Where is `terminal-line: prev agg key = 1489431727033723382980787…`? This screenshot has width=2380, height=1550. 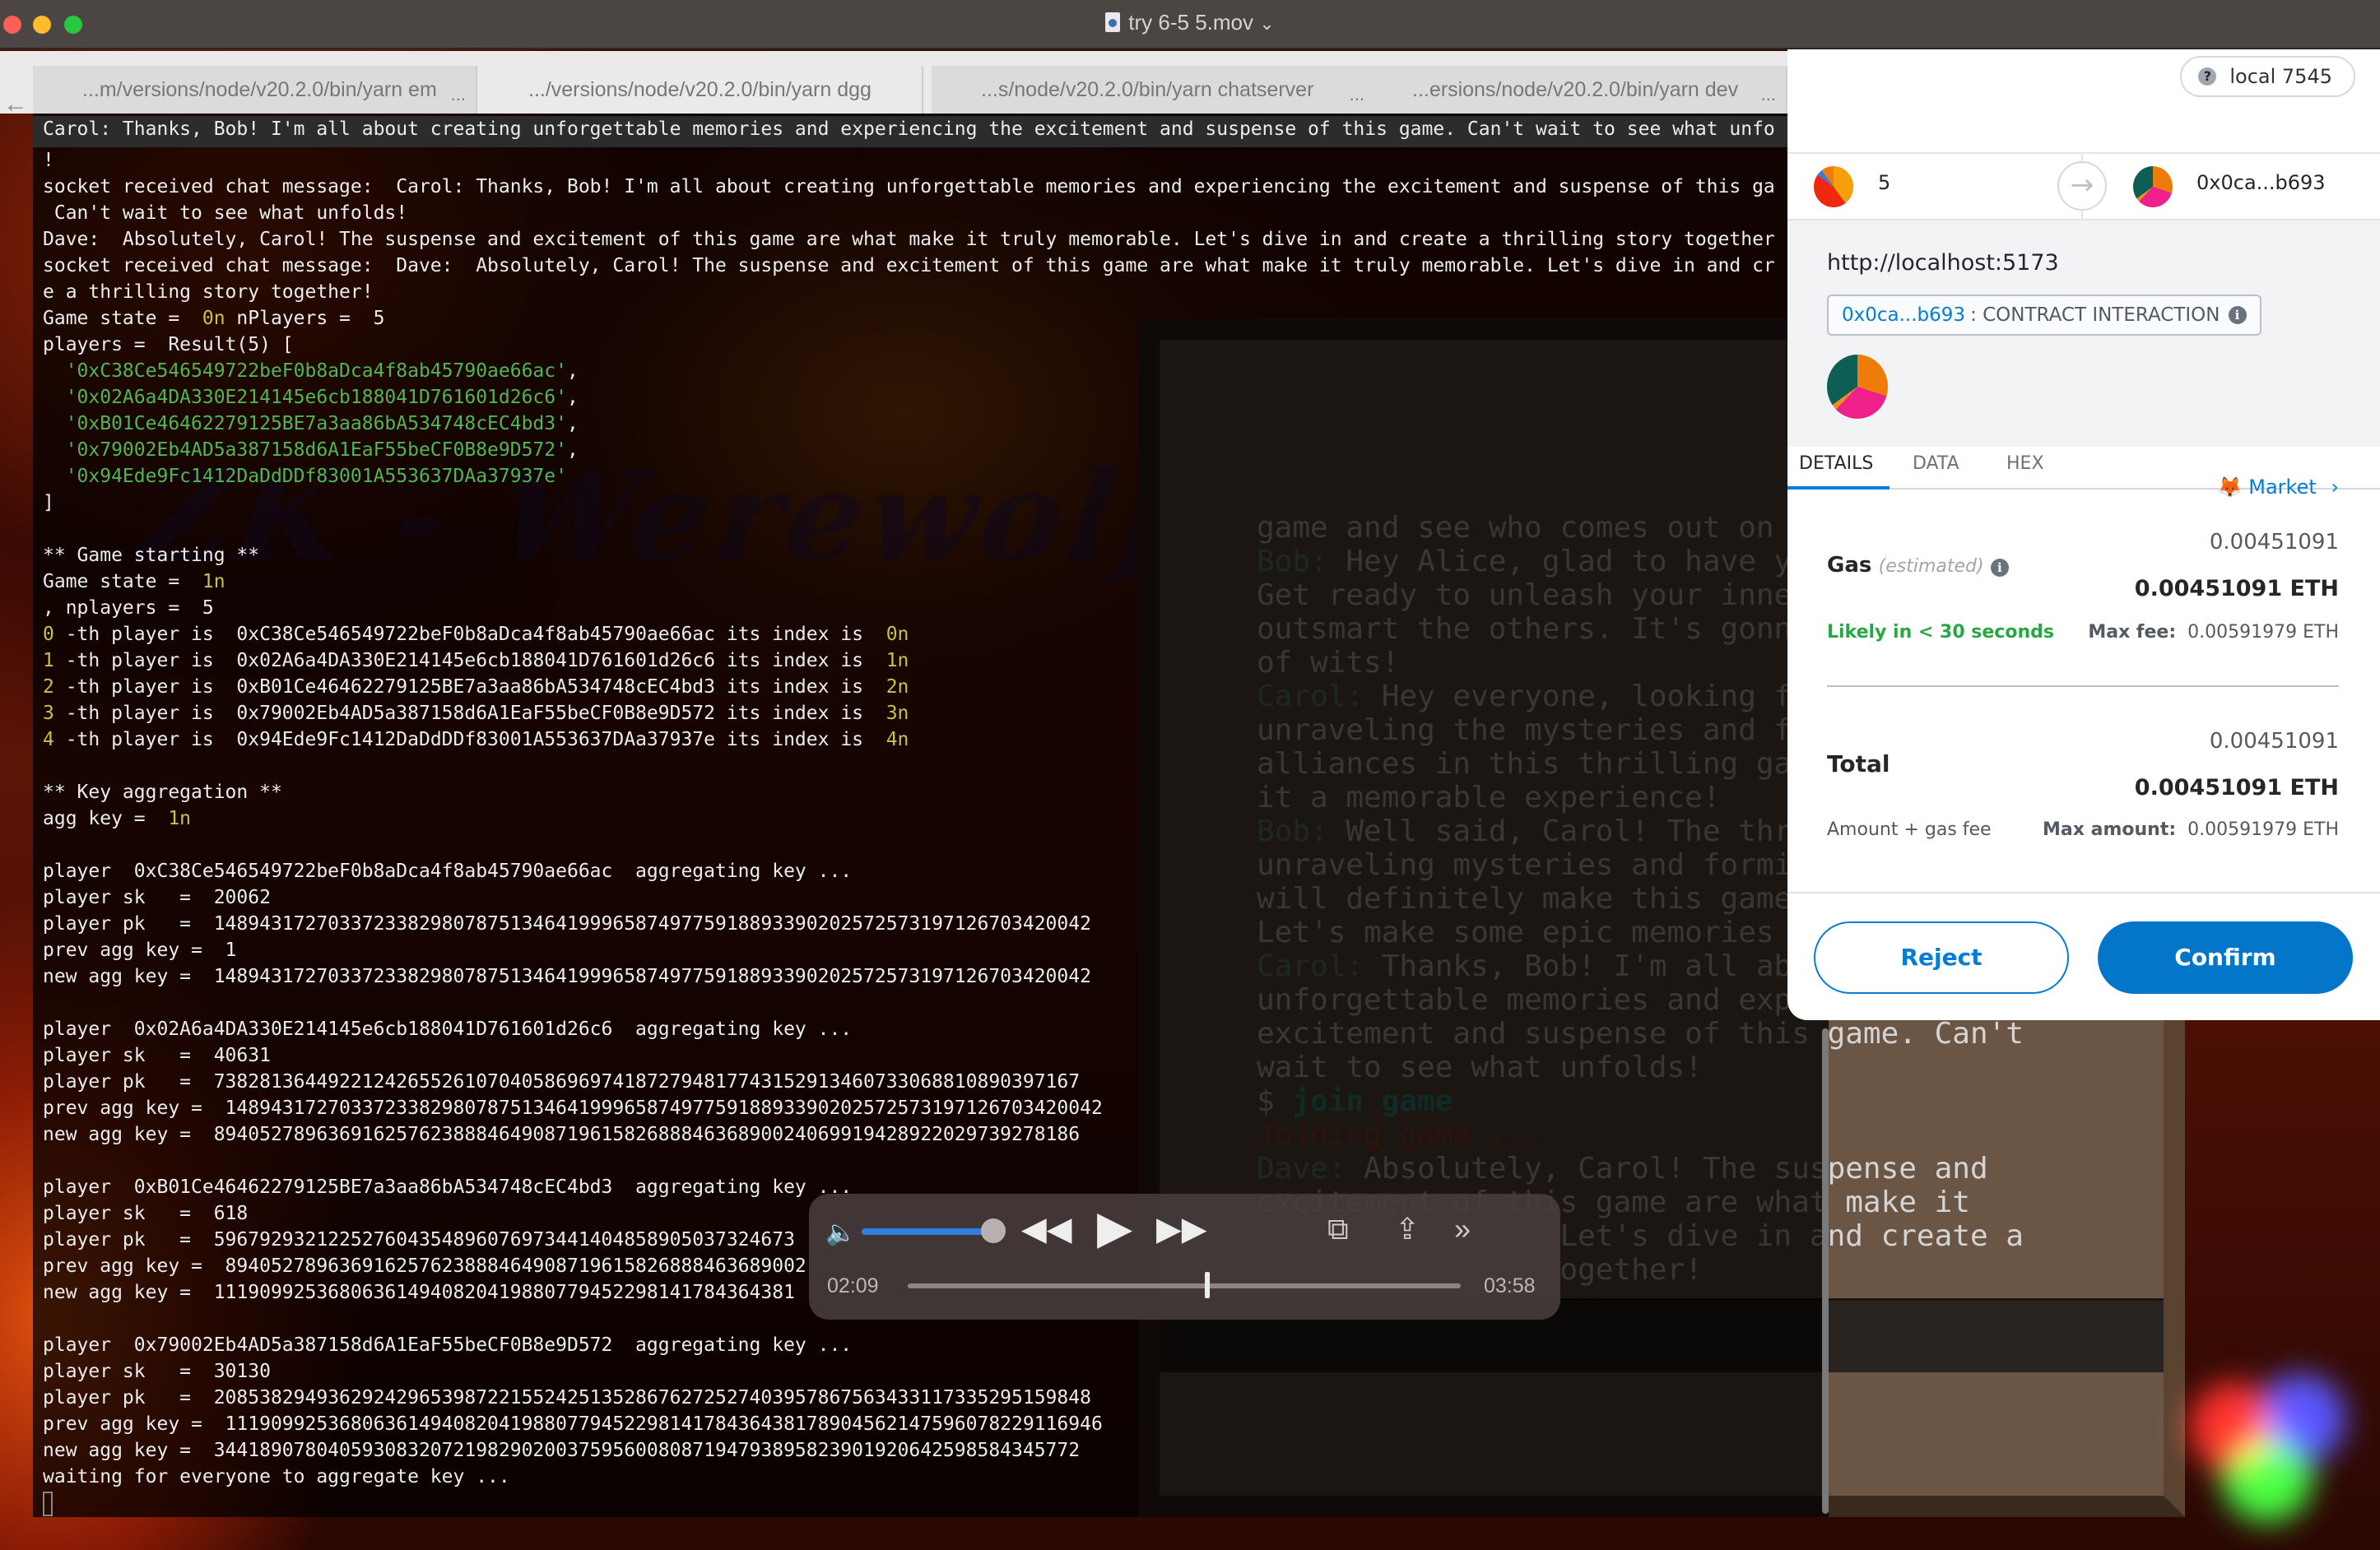 terminal-line: prev agg key = 1489431727033723382980787… is located at coordinates (936, 1108).